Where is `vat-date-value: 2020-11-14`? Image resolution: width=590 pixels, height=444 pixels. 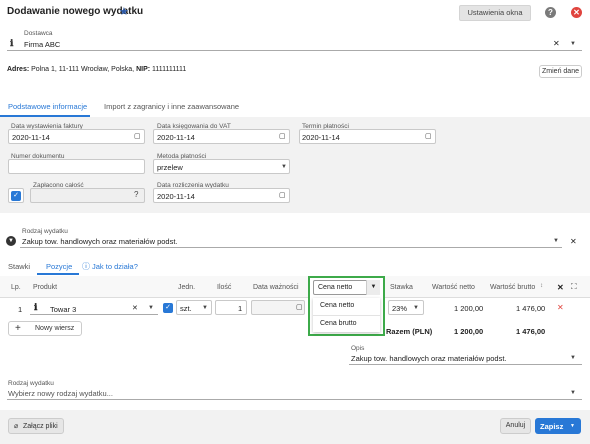
vat-date-value: 2020-11-14 is located at coordinates (176, 137).